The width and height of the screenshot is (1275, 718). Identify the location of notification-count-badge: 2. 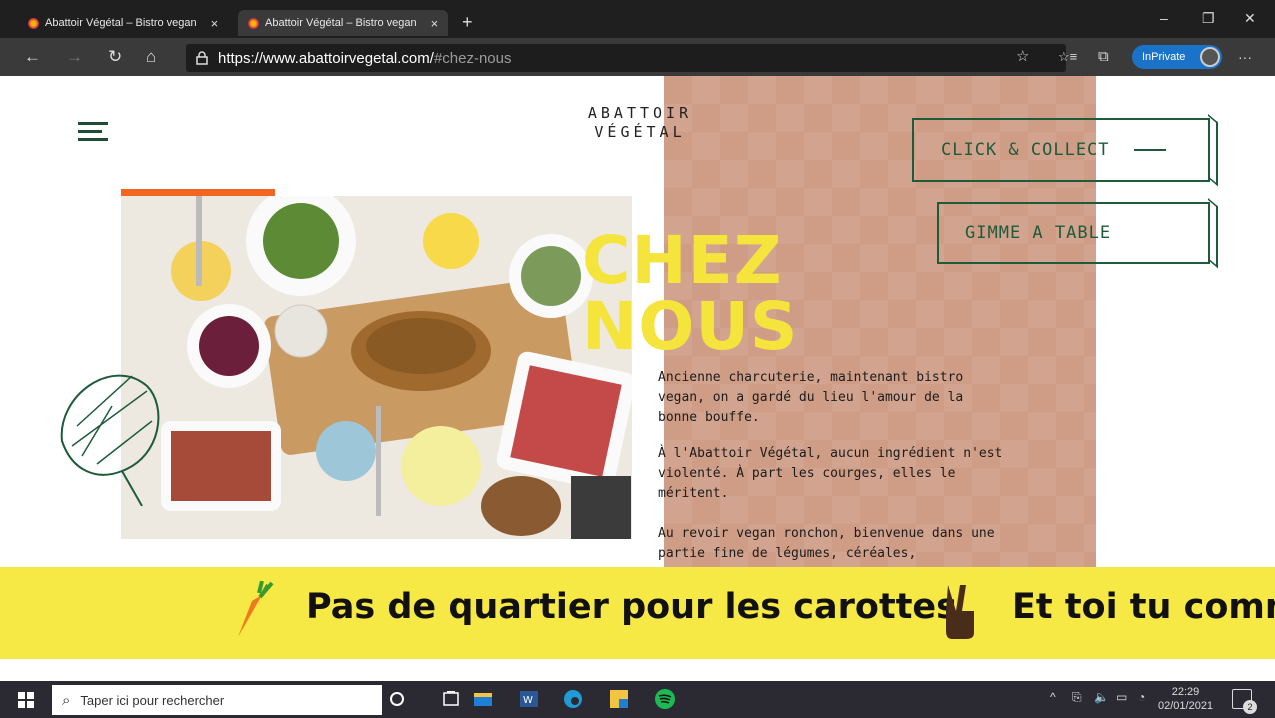
(1250, 707).